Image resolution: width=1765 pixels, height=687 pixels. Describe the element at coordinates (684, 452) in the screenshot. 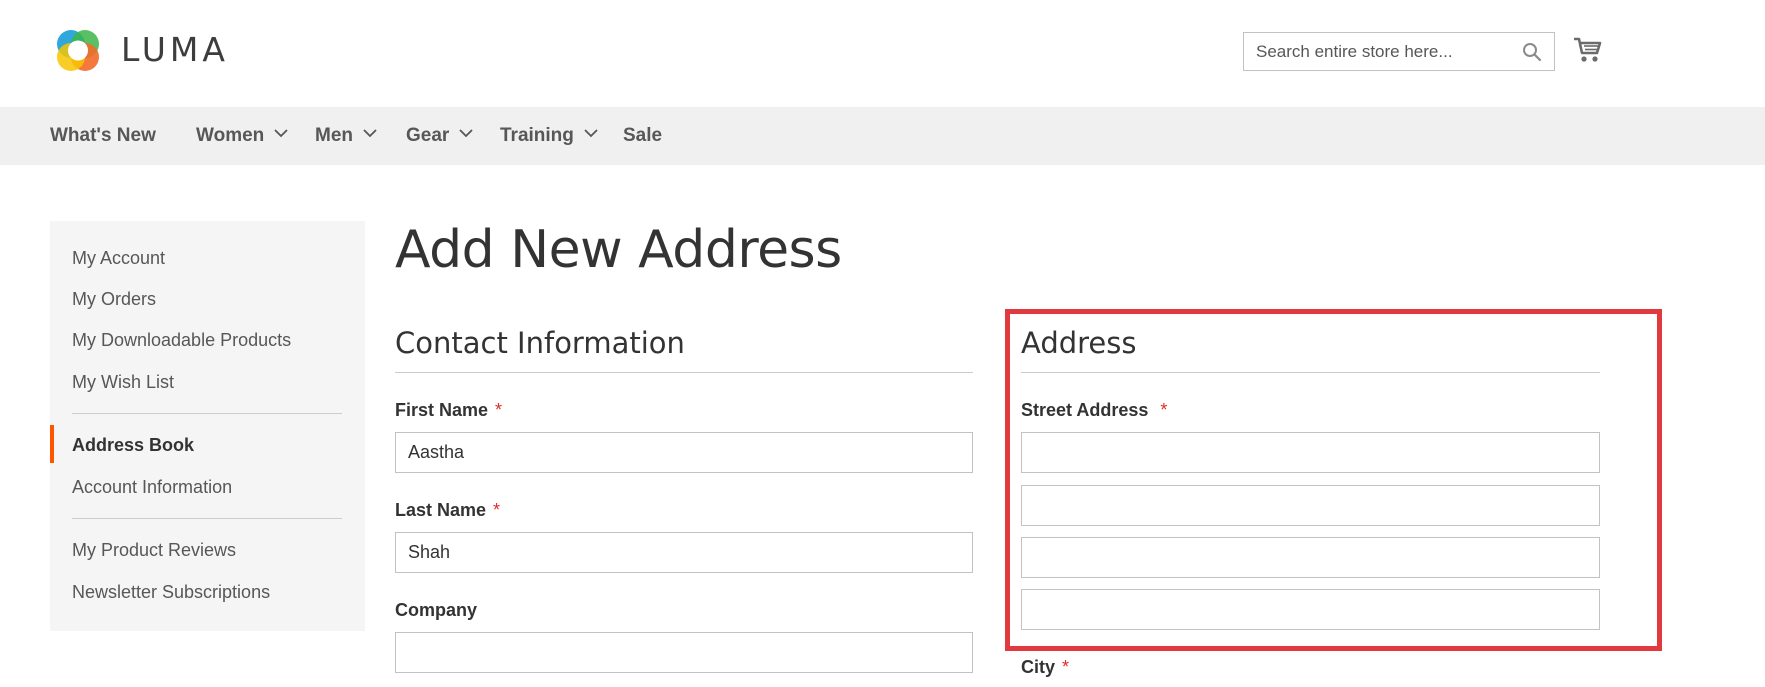

I see `first-name-field` at that location.